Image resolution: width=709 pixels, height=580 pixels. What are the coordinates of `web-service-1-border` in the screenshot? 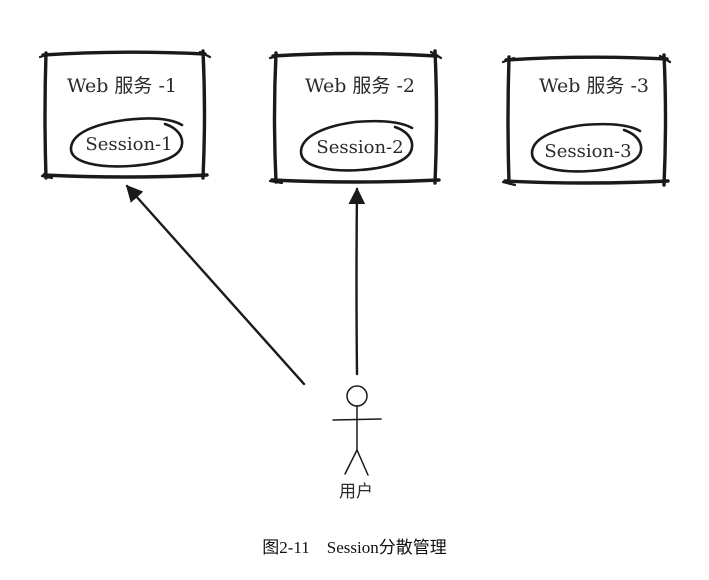 It's located at (125, 114).